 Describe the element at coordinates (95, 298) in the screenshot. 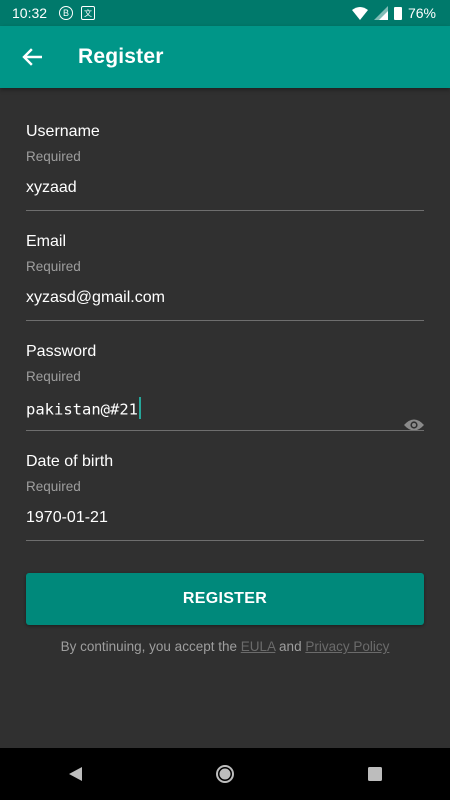

I see `email-input: xyzasd@gmail.com` at that location.